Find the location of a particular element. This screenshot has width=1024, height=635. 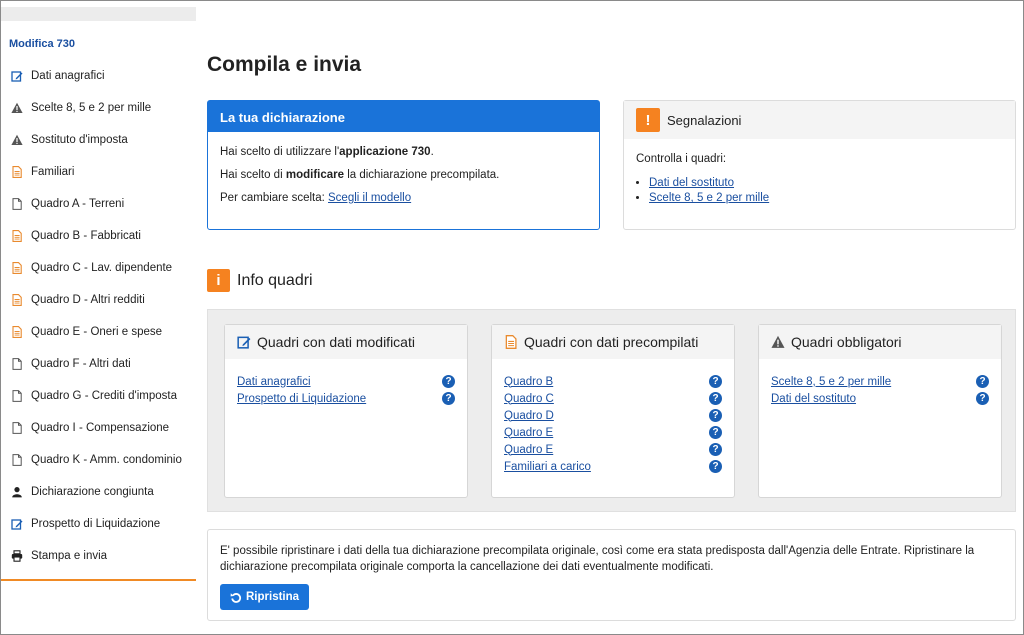

list-item: Dati del sostituto? is located at coordinates (880, 398).